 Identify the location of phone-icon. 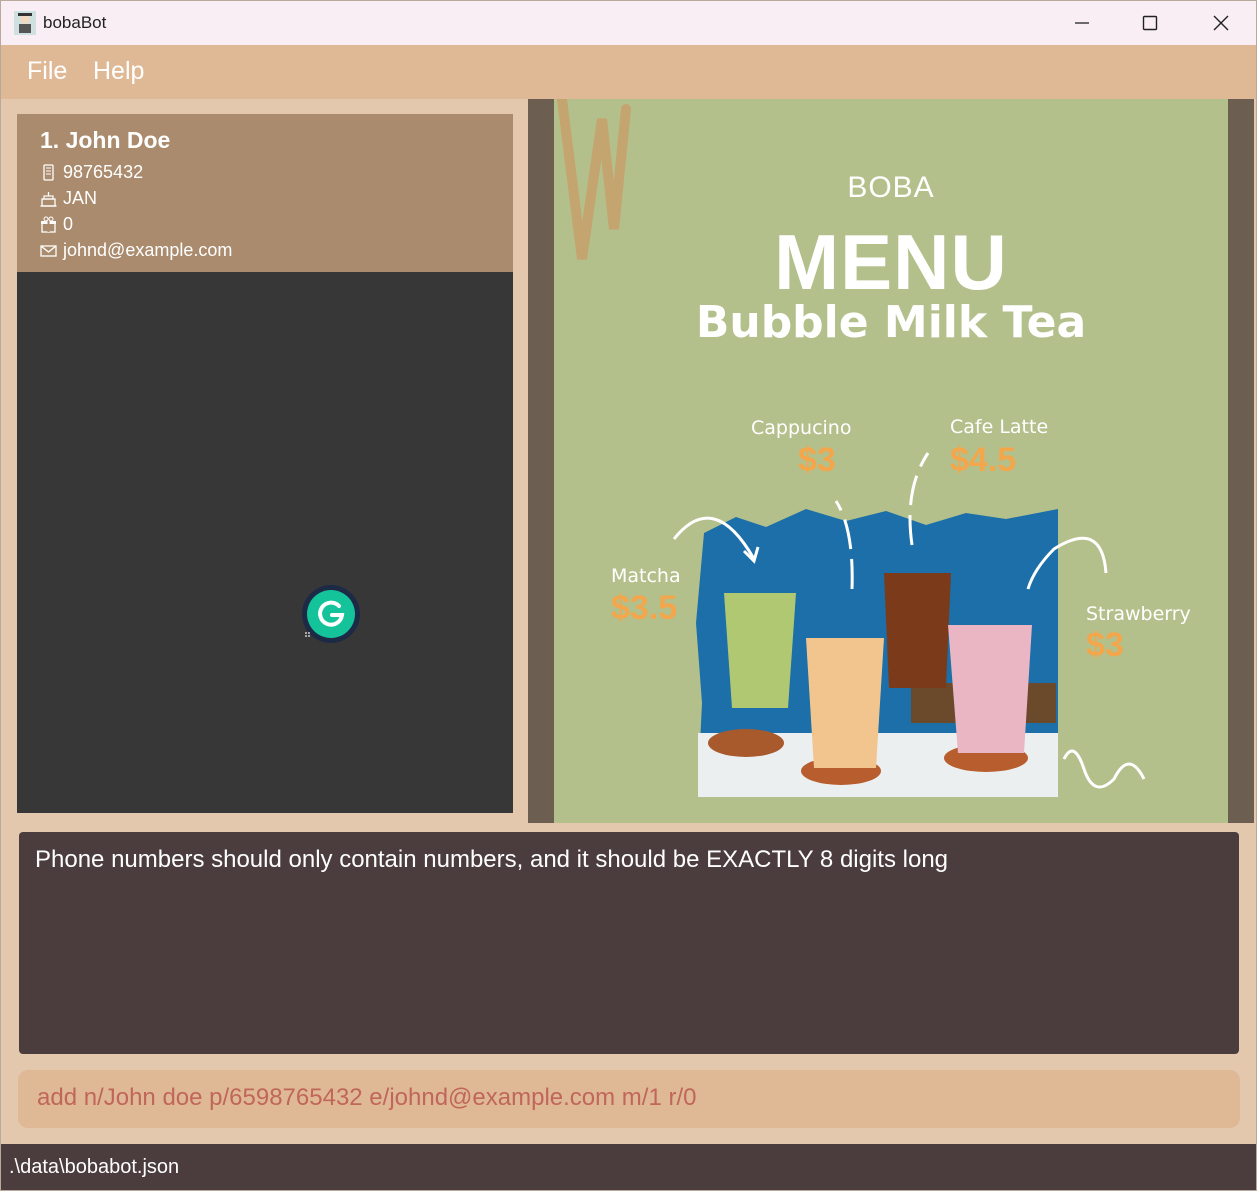
(48, 172).